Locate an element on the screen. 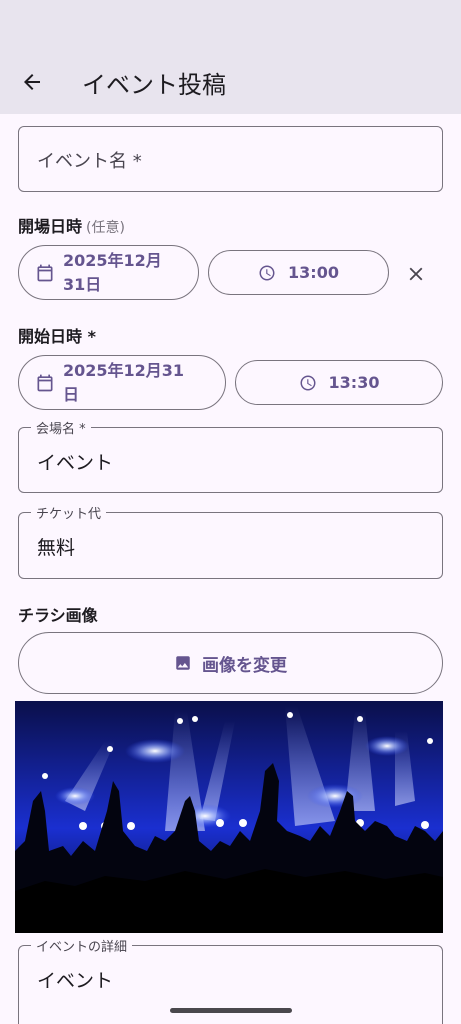  ticket-price-label: チケット代 is located at coordinates (69, 512).